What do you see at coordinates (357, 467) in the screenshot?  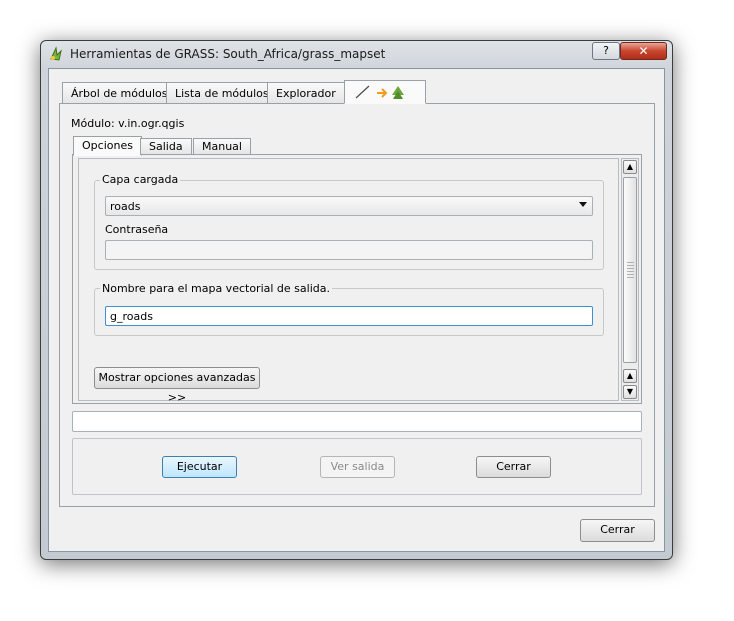 I see `view-output-button: Ver salida` at bounding box center [357, 467].